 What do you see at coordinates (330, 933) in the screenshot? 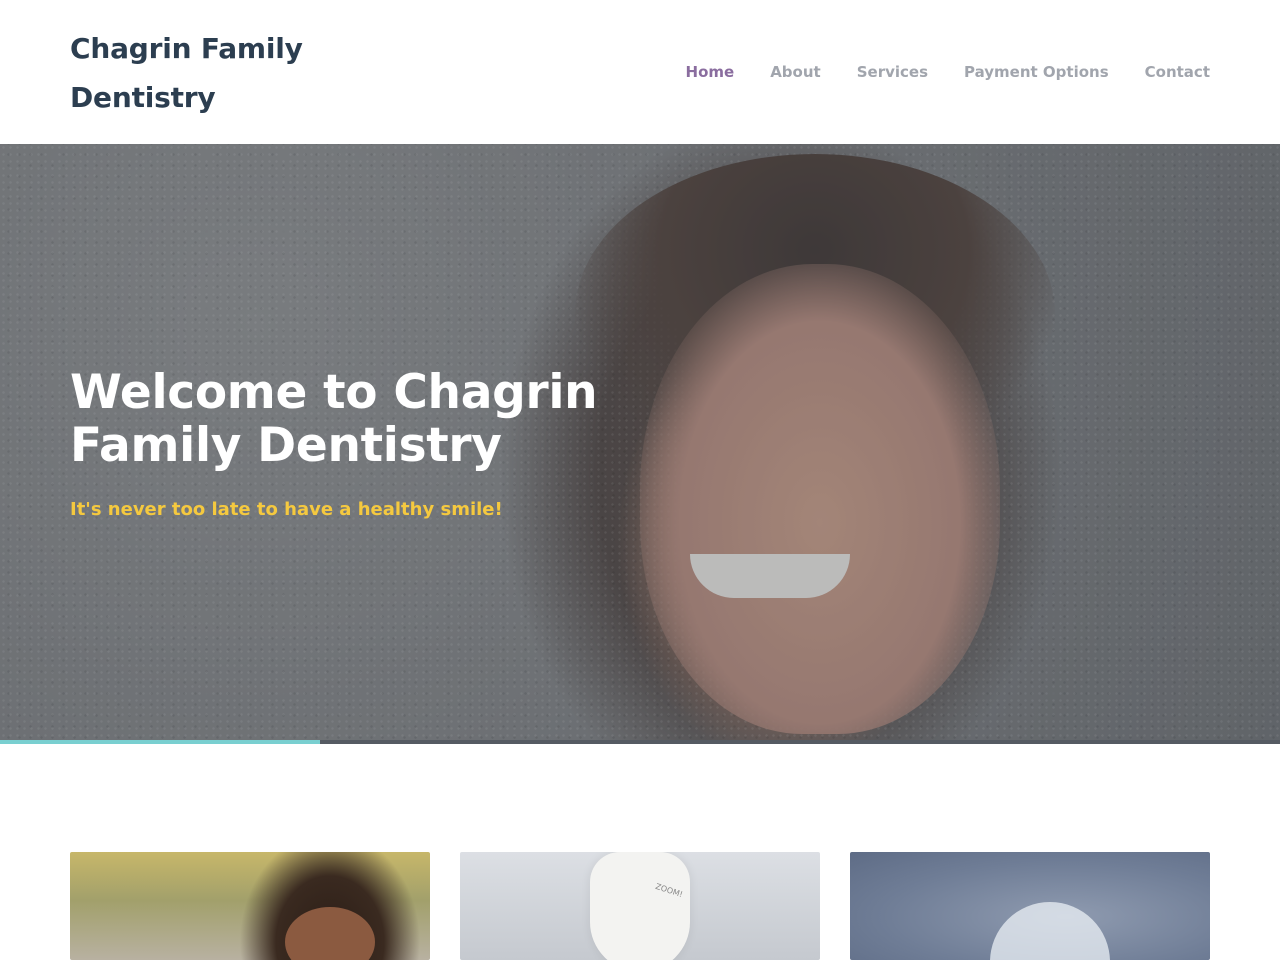
I see `child-face-image` at bounding box center [330, 933].